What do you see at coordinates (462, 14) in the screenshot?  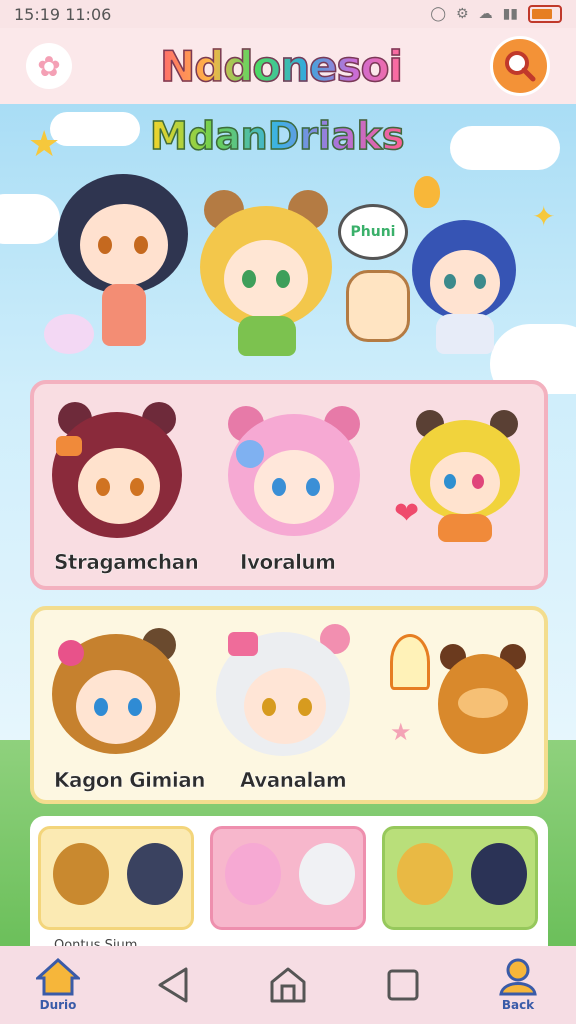 I see `settings-icon: ⚙` at bounding box center [462, 14].